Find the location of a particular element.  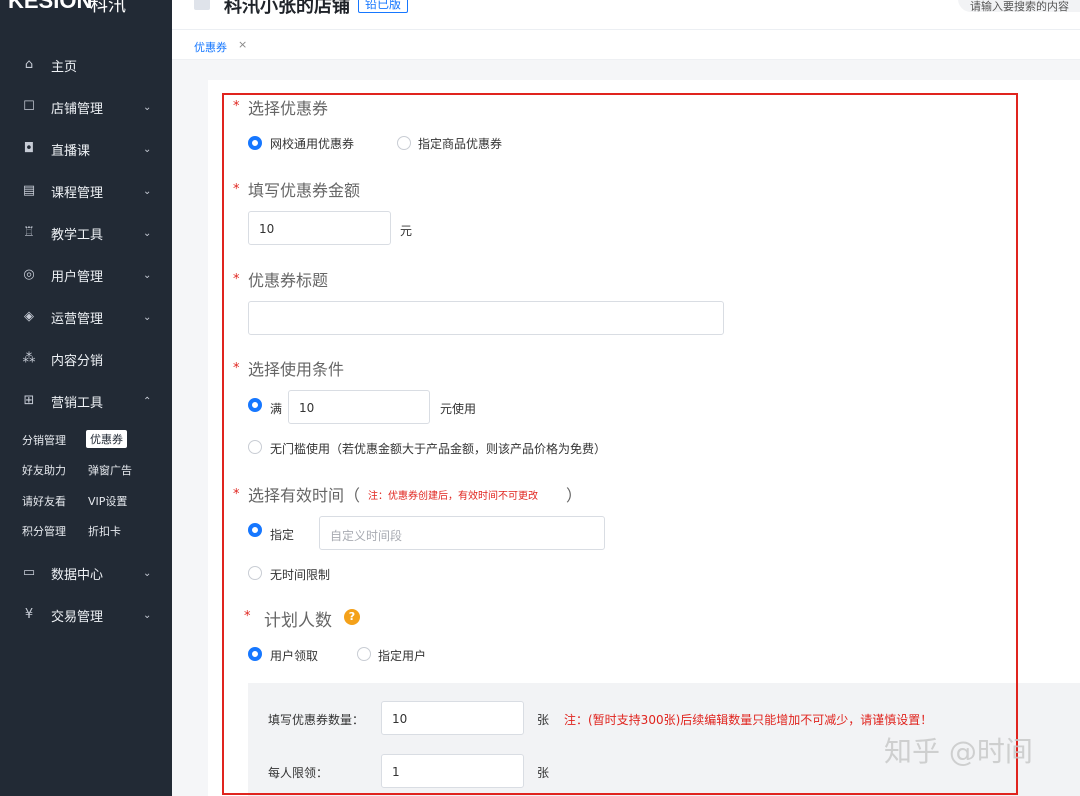

sidebar-item-label: 内容分销 is located at coordinates (77, 361).